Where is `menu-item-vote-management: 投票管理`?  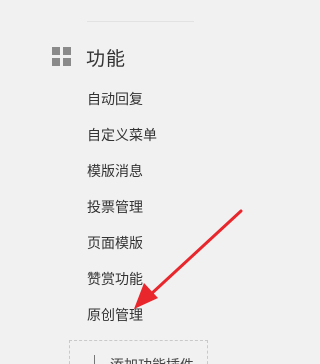
menu-item-vote-management: 投票管理 is located at coordinates (115, 208).